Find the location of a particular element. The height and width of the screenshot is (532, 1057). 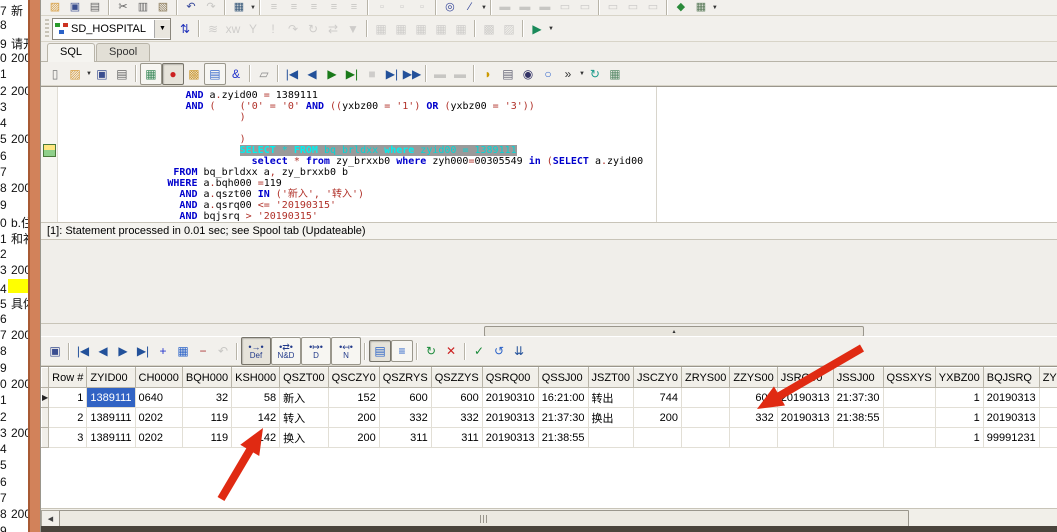

column-header-zyid00: ZYID00 is located at coordinates (111, 377).